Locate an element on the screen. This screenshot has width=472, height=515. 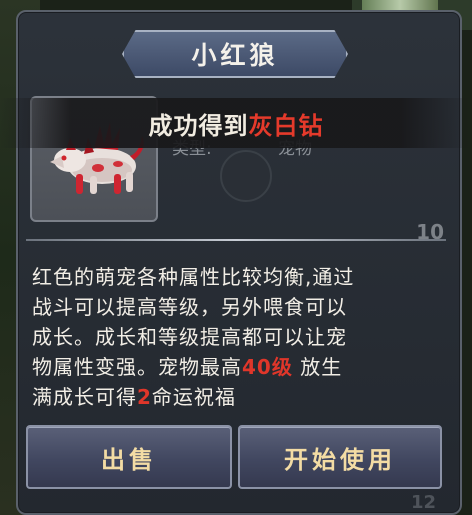
start-use-button-label: 开始使用 is located at coordinates (340, 459).